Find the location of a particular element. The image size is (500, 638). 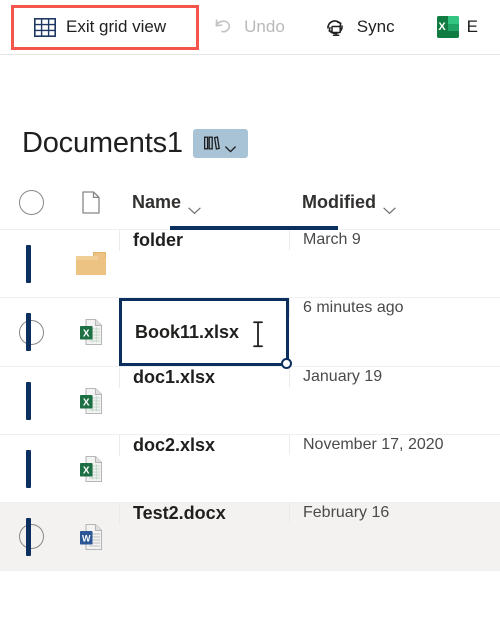

row-name-label: Book11.xlsx is located at coordinates (187, 331).